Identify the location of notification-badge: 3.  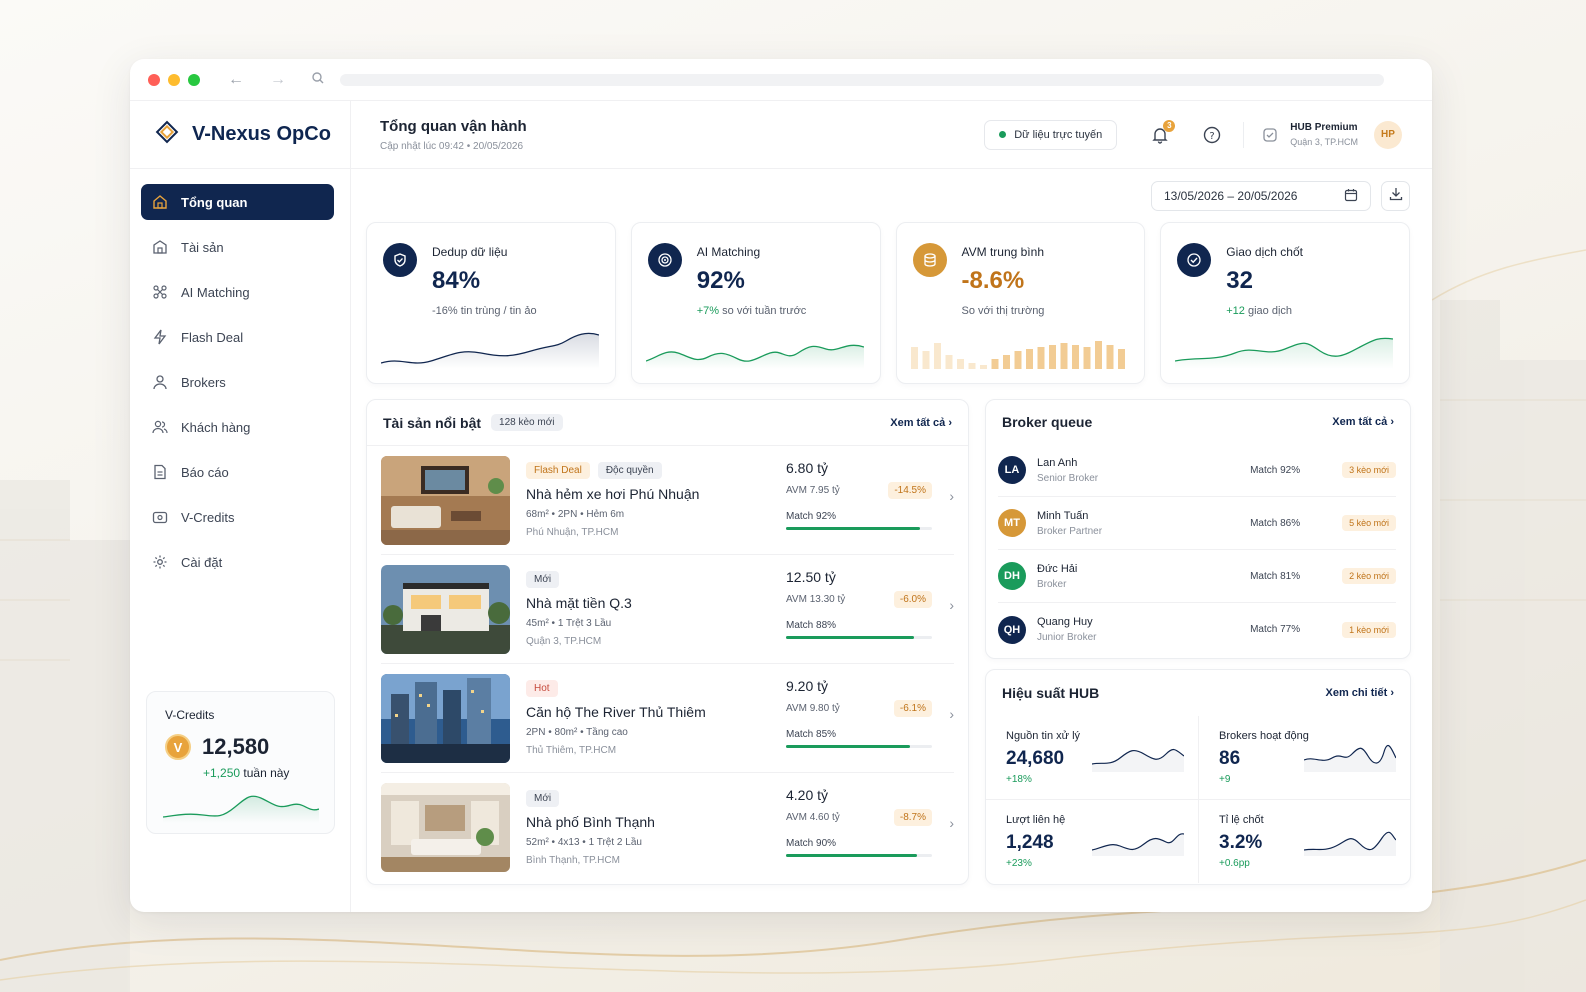
(1169, 125).